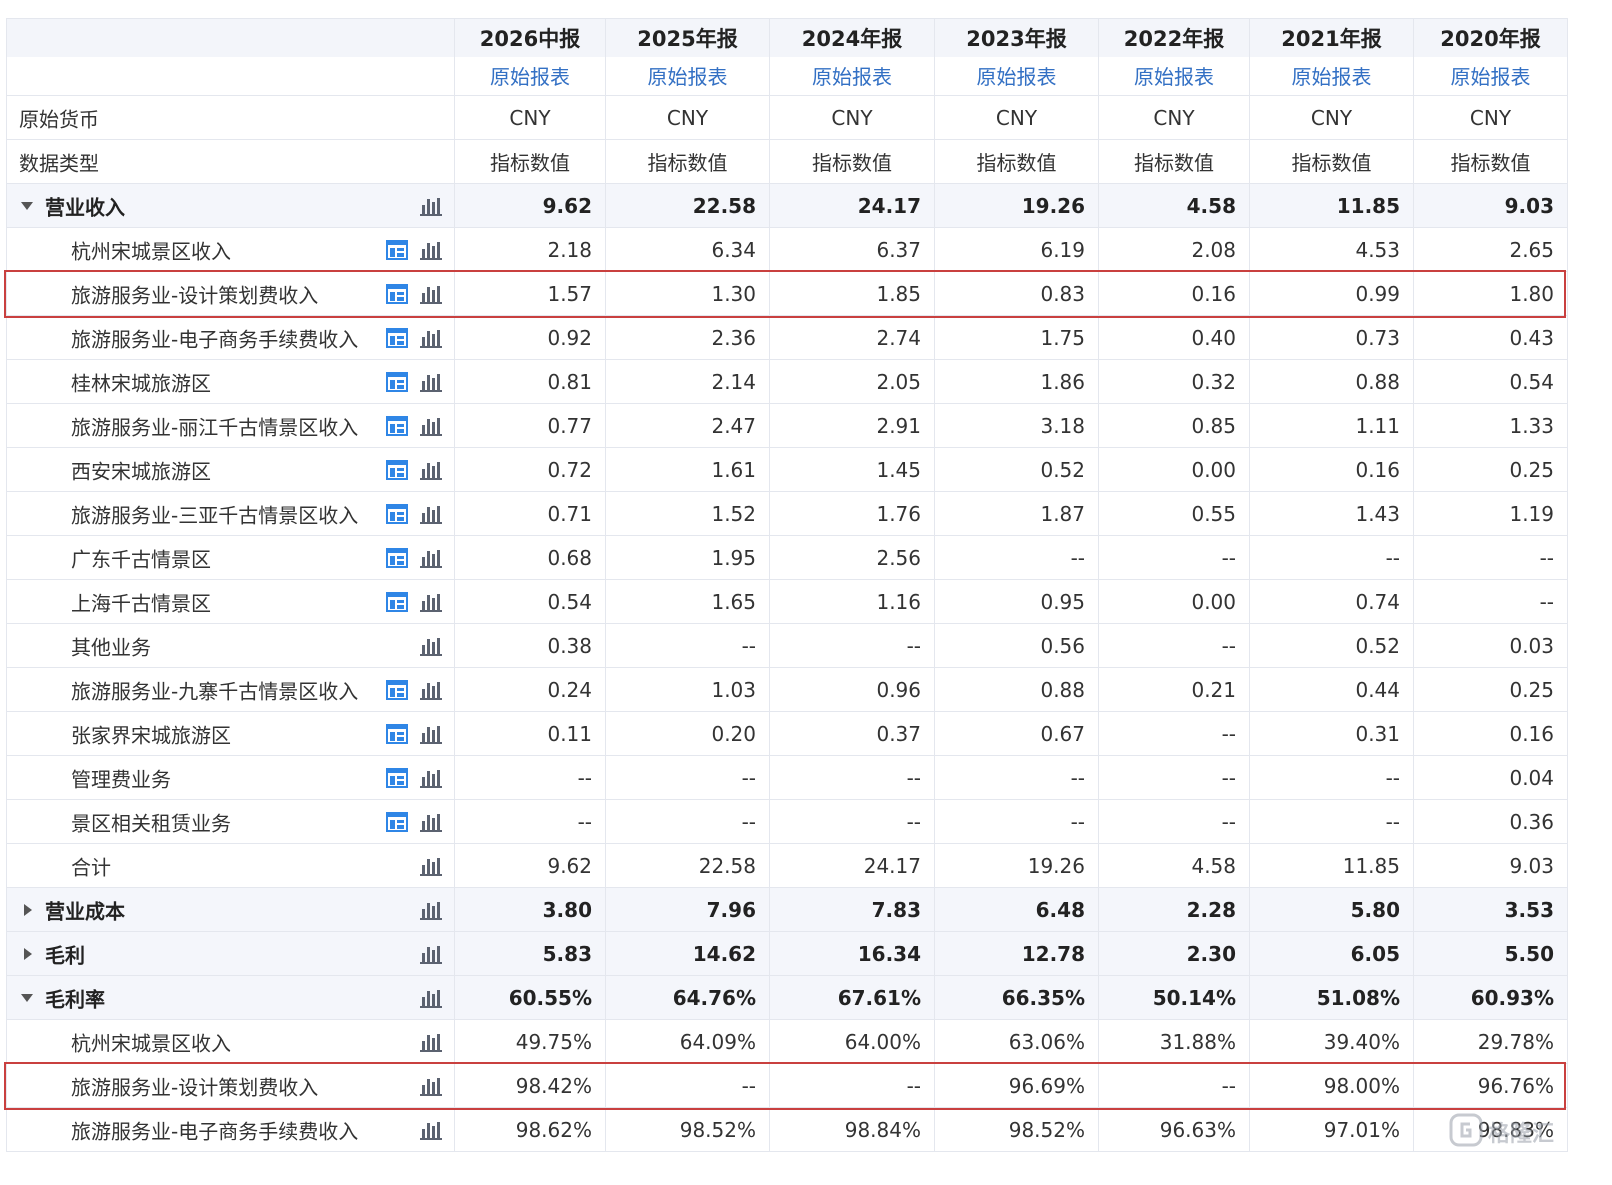  I want to click on value-cell: 0.54, so click(1490, 381).